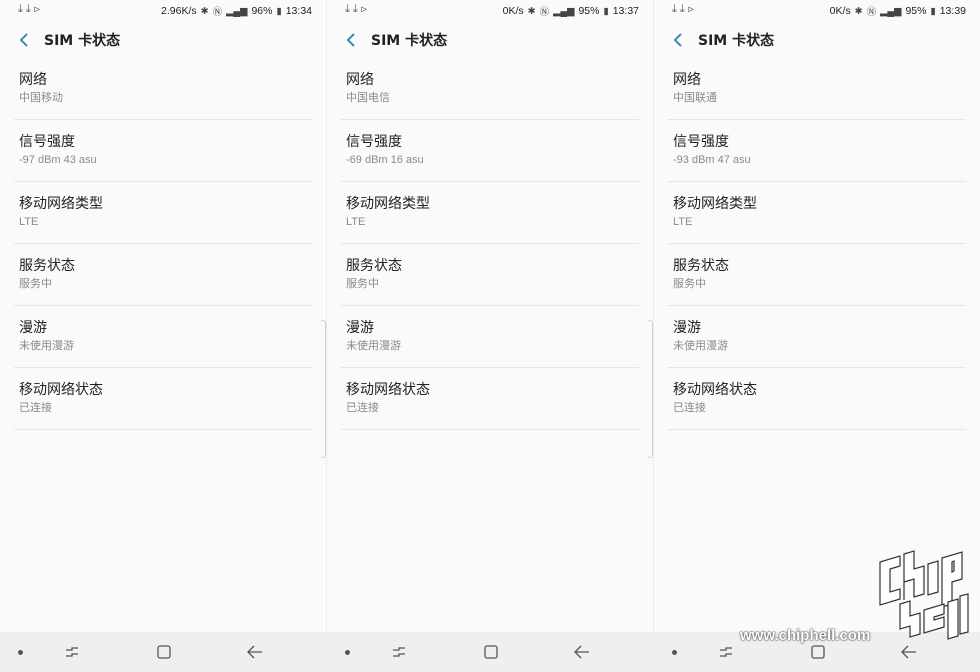  I want to click on status-bar: ⤓⤓⊳ 2.96K/s ✱ Ⓝ ▂▄▆ 96% ▮ 13:34, so click(163, 10).